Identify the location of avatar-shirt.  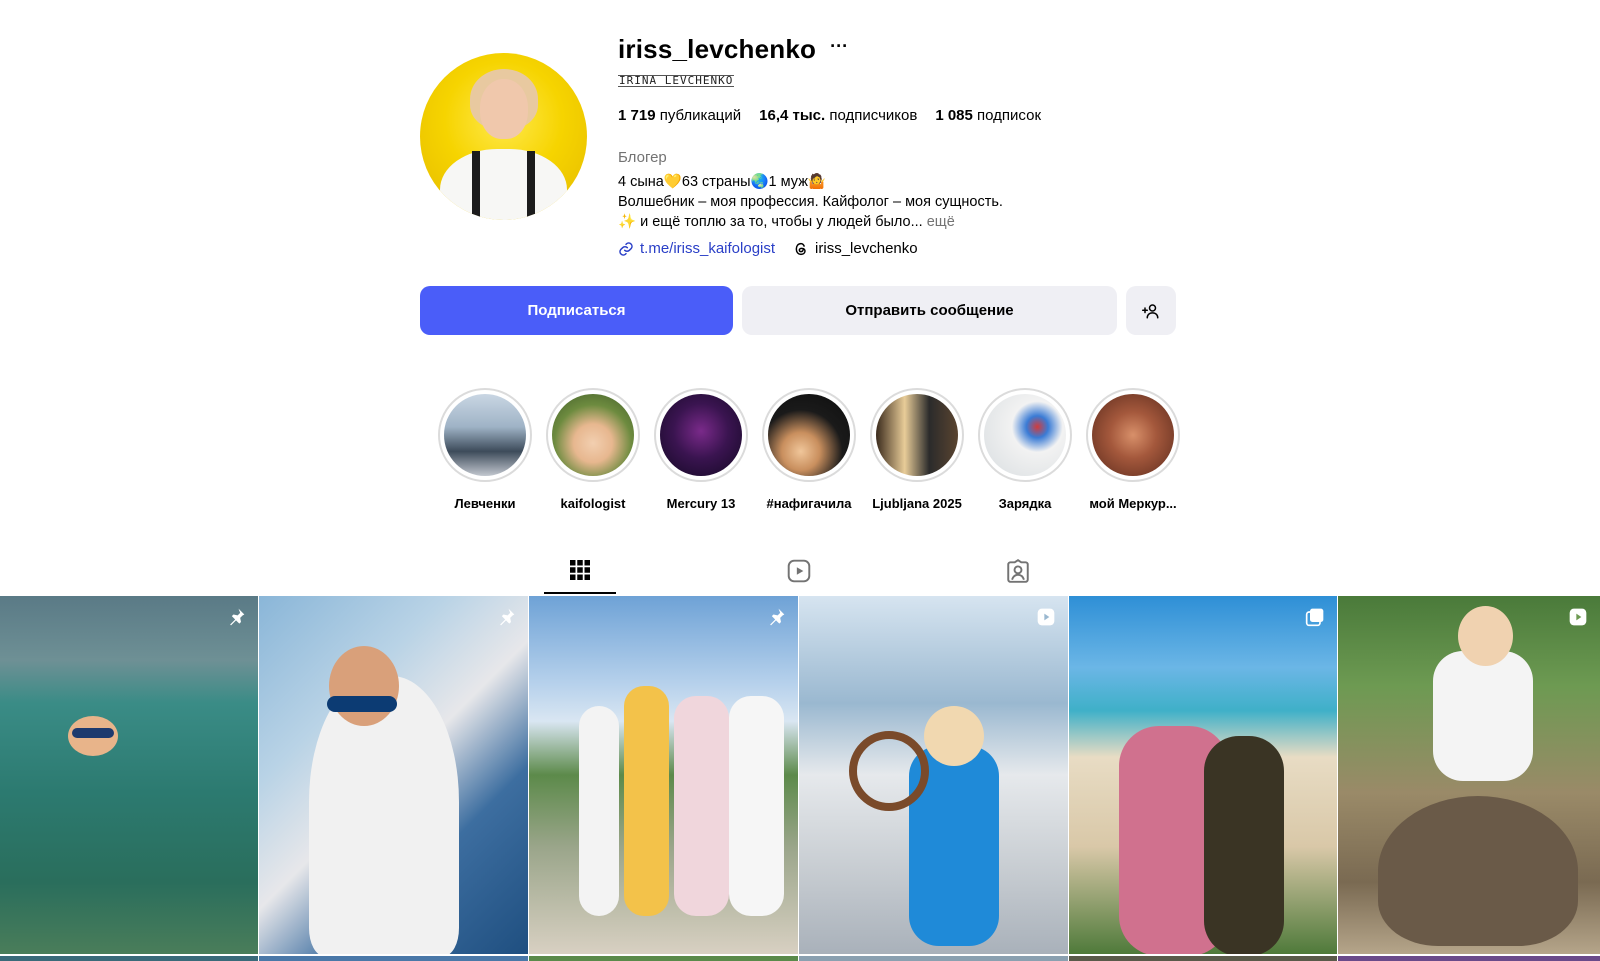
(503, 184).